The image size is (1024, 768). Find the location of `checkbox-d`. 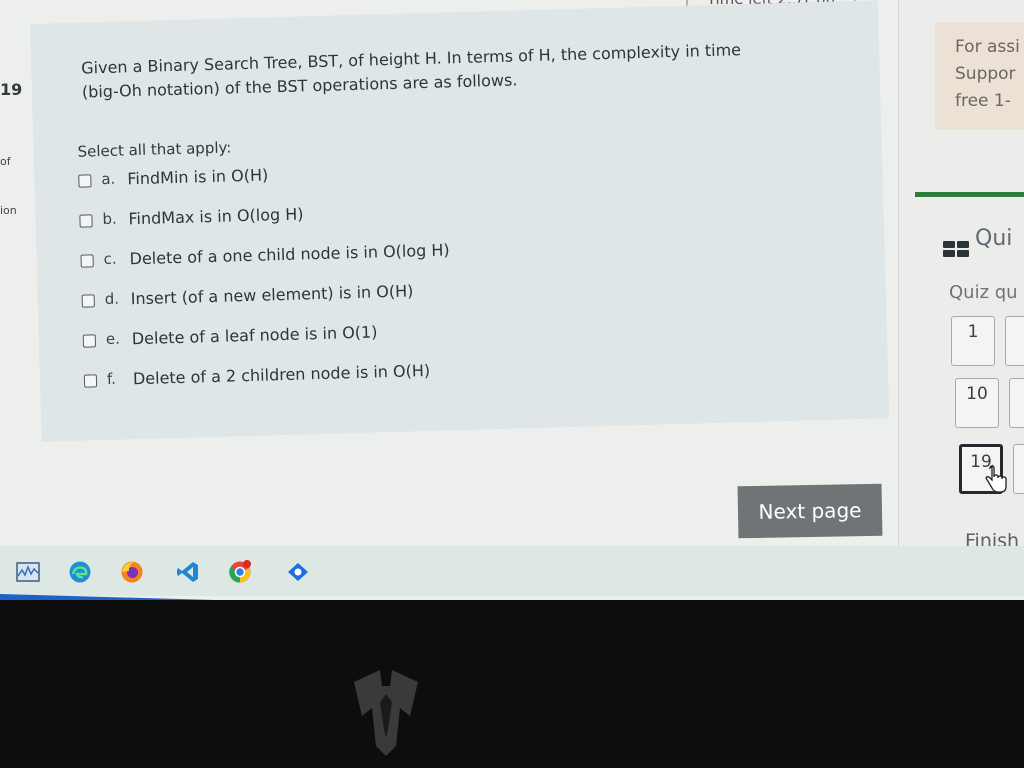

checkbox-d is located at coordinates (88, 301).